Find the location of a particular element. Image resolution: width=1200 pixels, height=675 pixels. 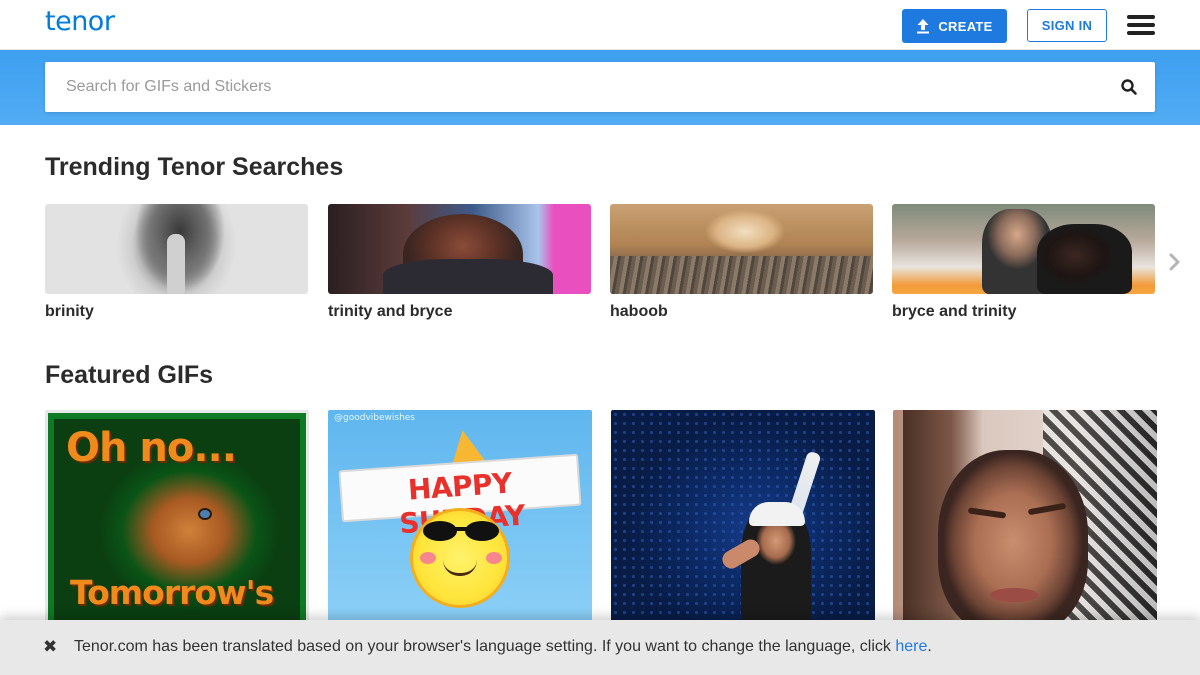

trending-item: brinity is located at coordinates (176, 262).